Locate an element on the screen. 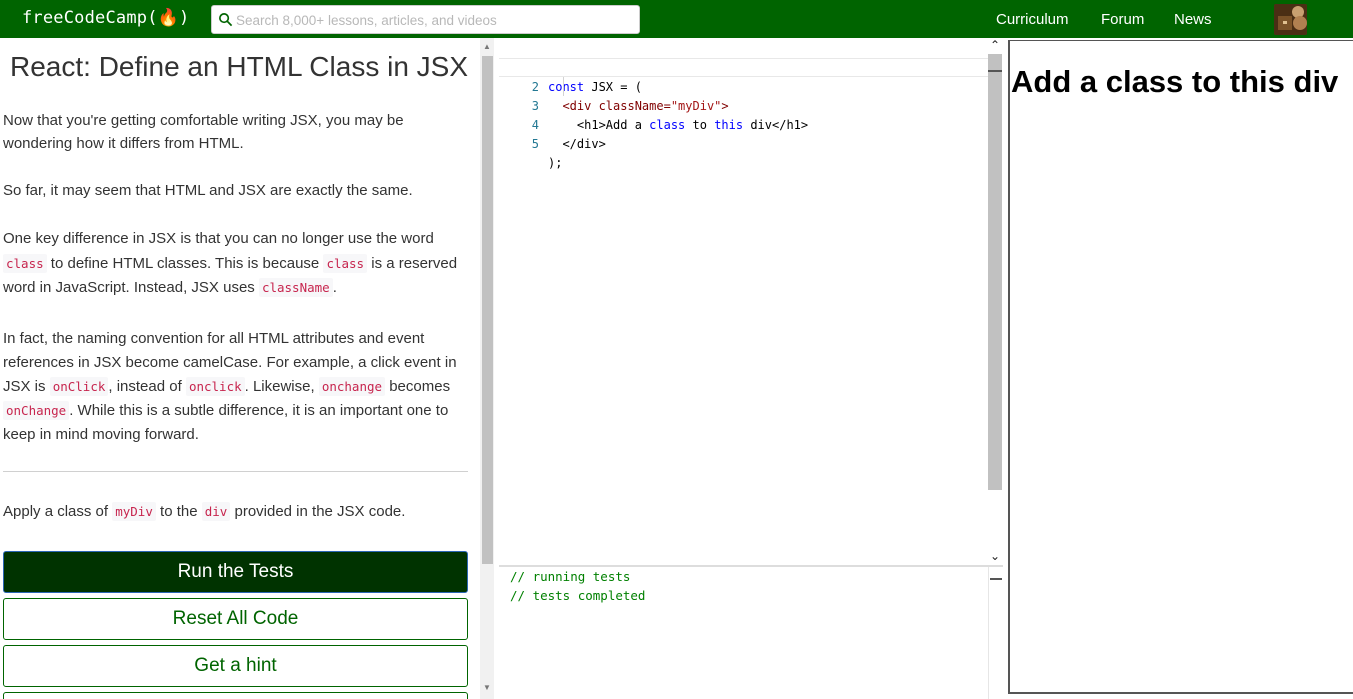 The image size is (1353, 699). code-line-active: 2 <div className="myDiv"> is located at coordinates (744, 85).